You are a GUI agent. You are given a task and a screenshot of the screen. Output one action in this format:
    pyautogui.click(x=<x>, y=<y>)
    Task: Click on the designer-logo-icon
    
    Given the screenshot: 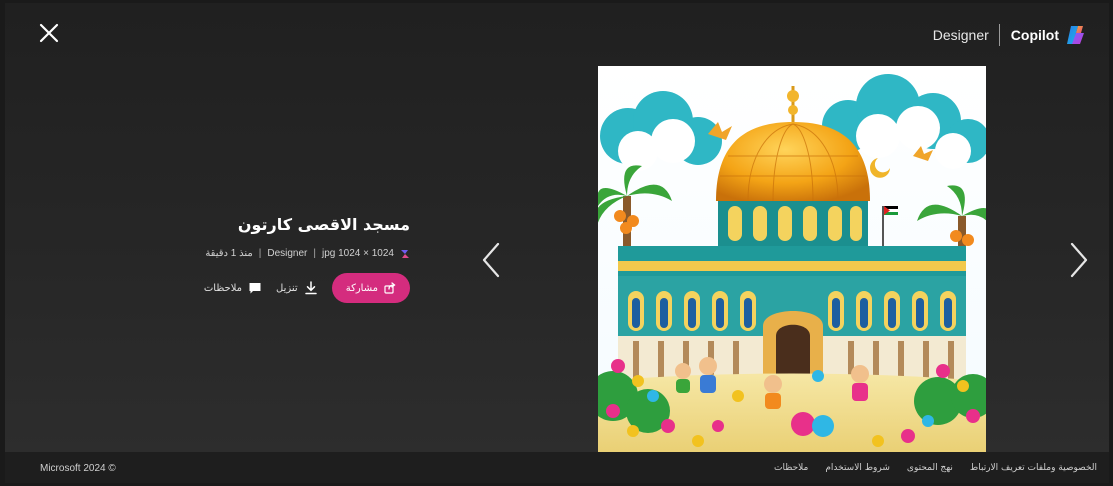 What is the action you would take?
    pyautogui.click(x=405, y=253)
    